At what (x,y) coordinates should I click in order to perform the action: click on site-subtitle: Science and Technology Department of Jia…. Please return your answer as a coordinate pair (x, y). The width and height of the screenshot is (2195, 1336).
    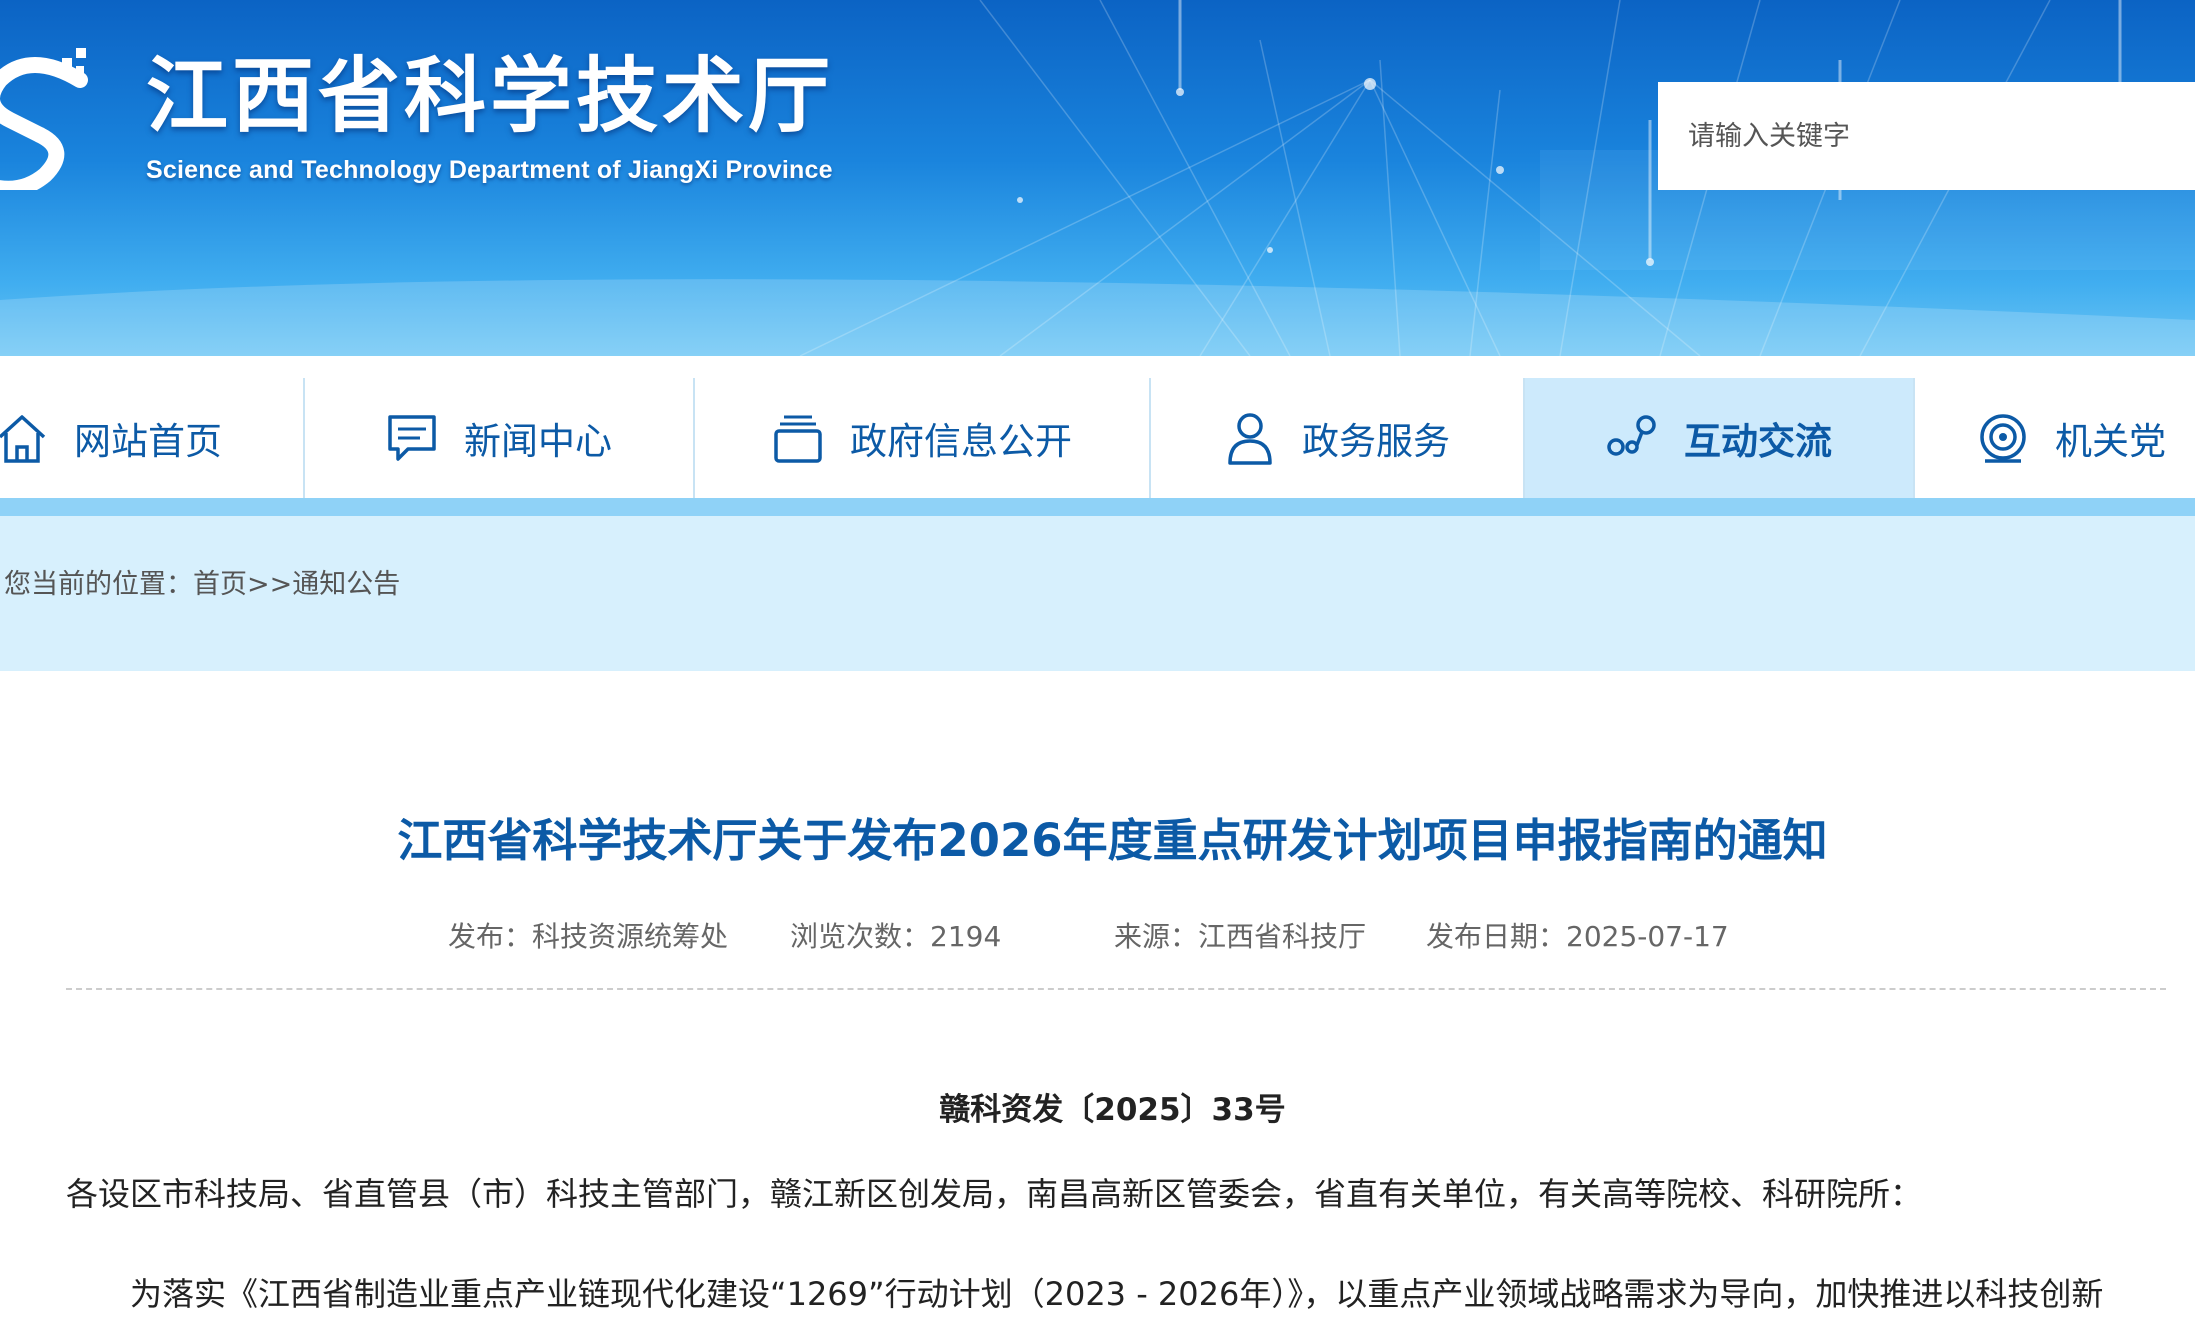
    Looking at the image, I should click on (489, 170).